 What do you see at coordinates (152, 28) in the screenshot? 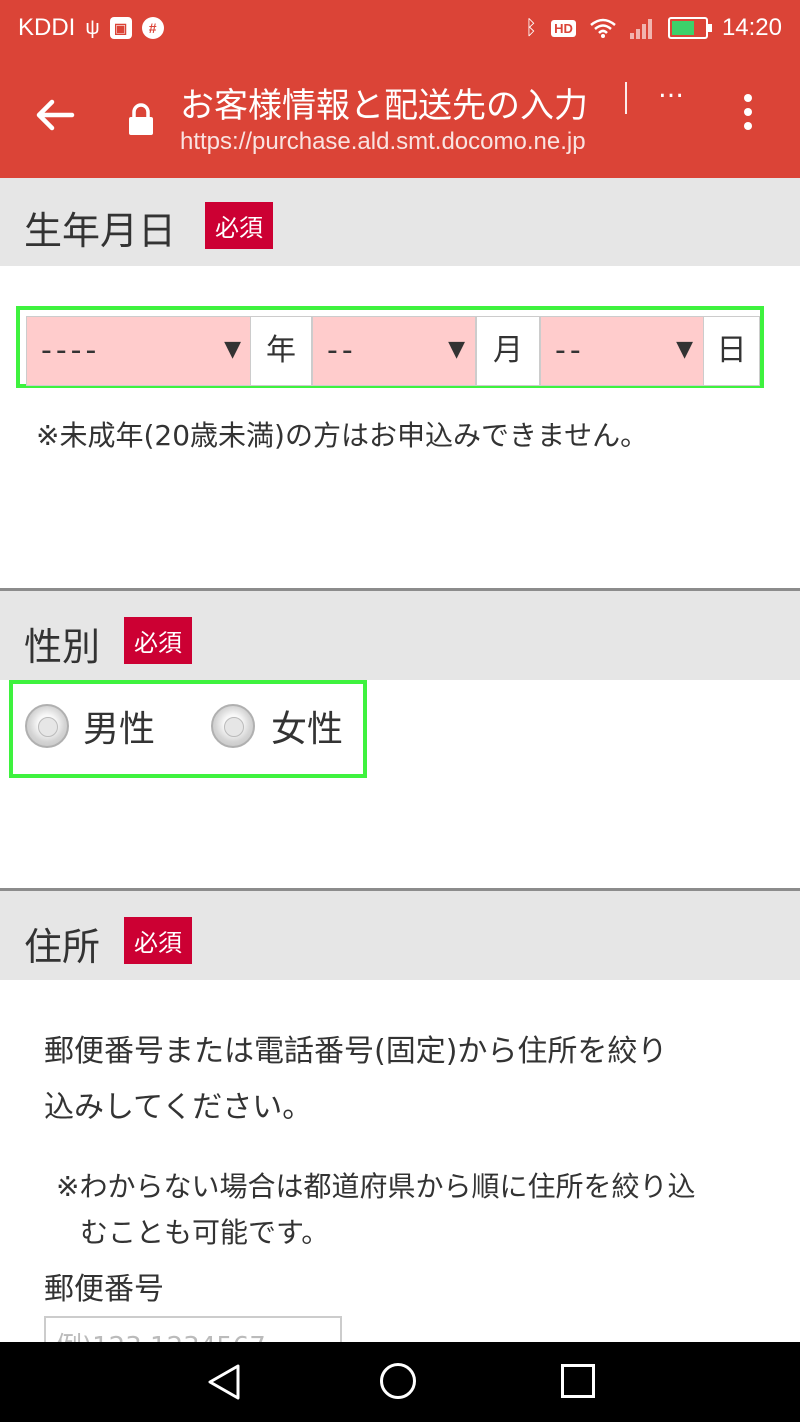
I see `slack-icon: #` at bounding box center [152, 28].